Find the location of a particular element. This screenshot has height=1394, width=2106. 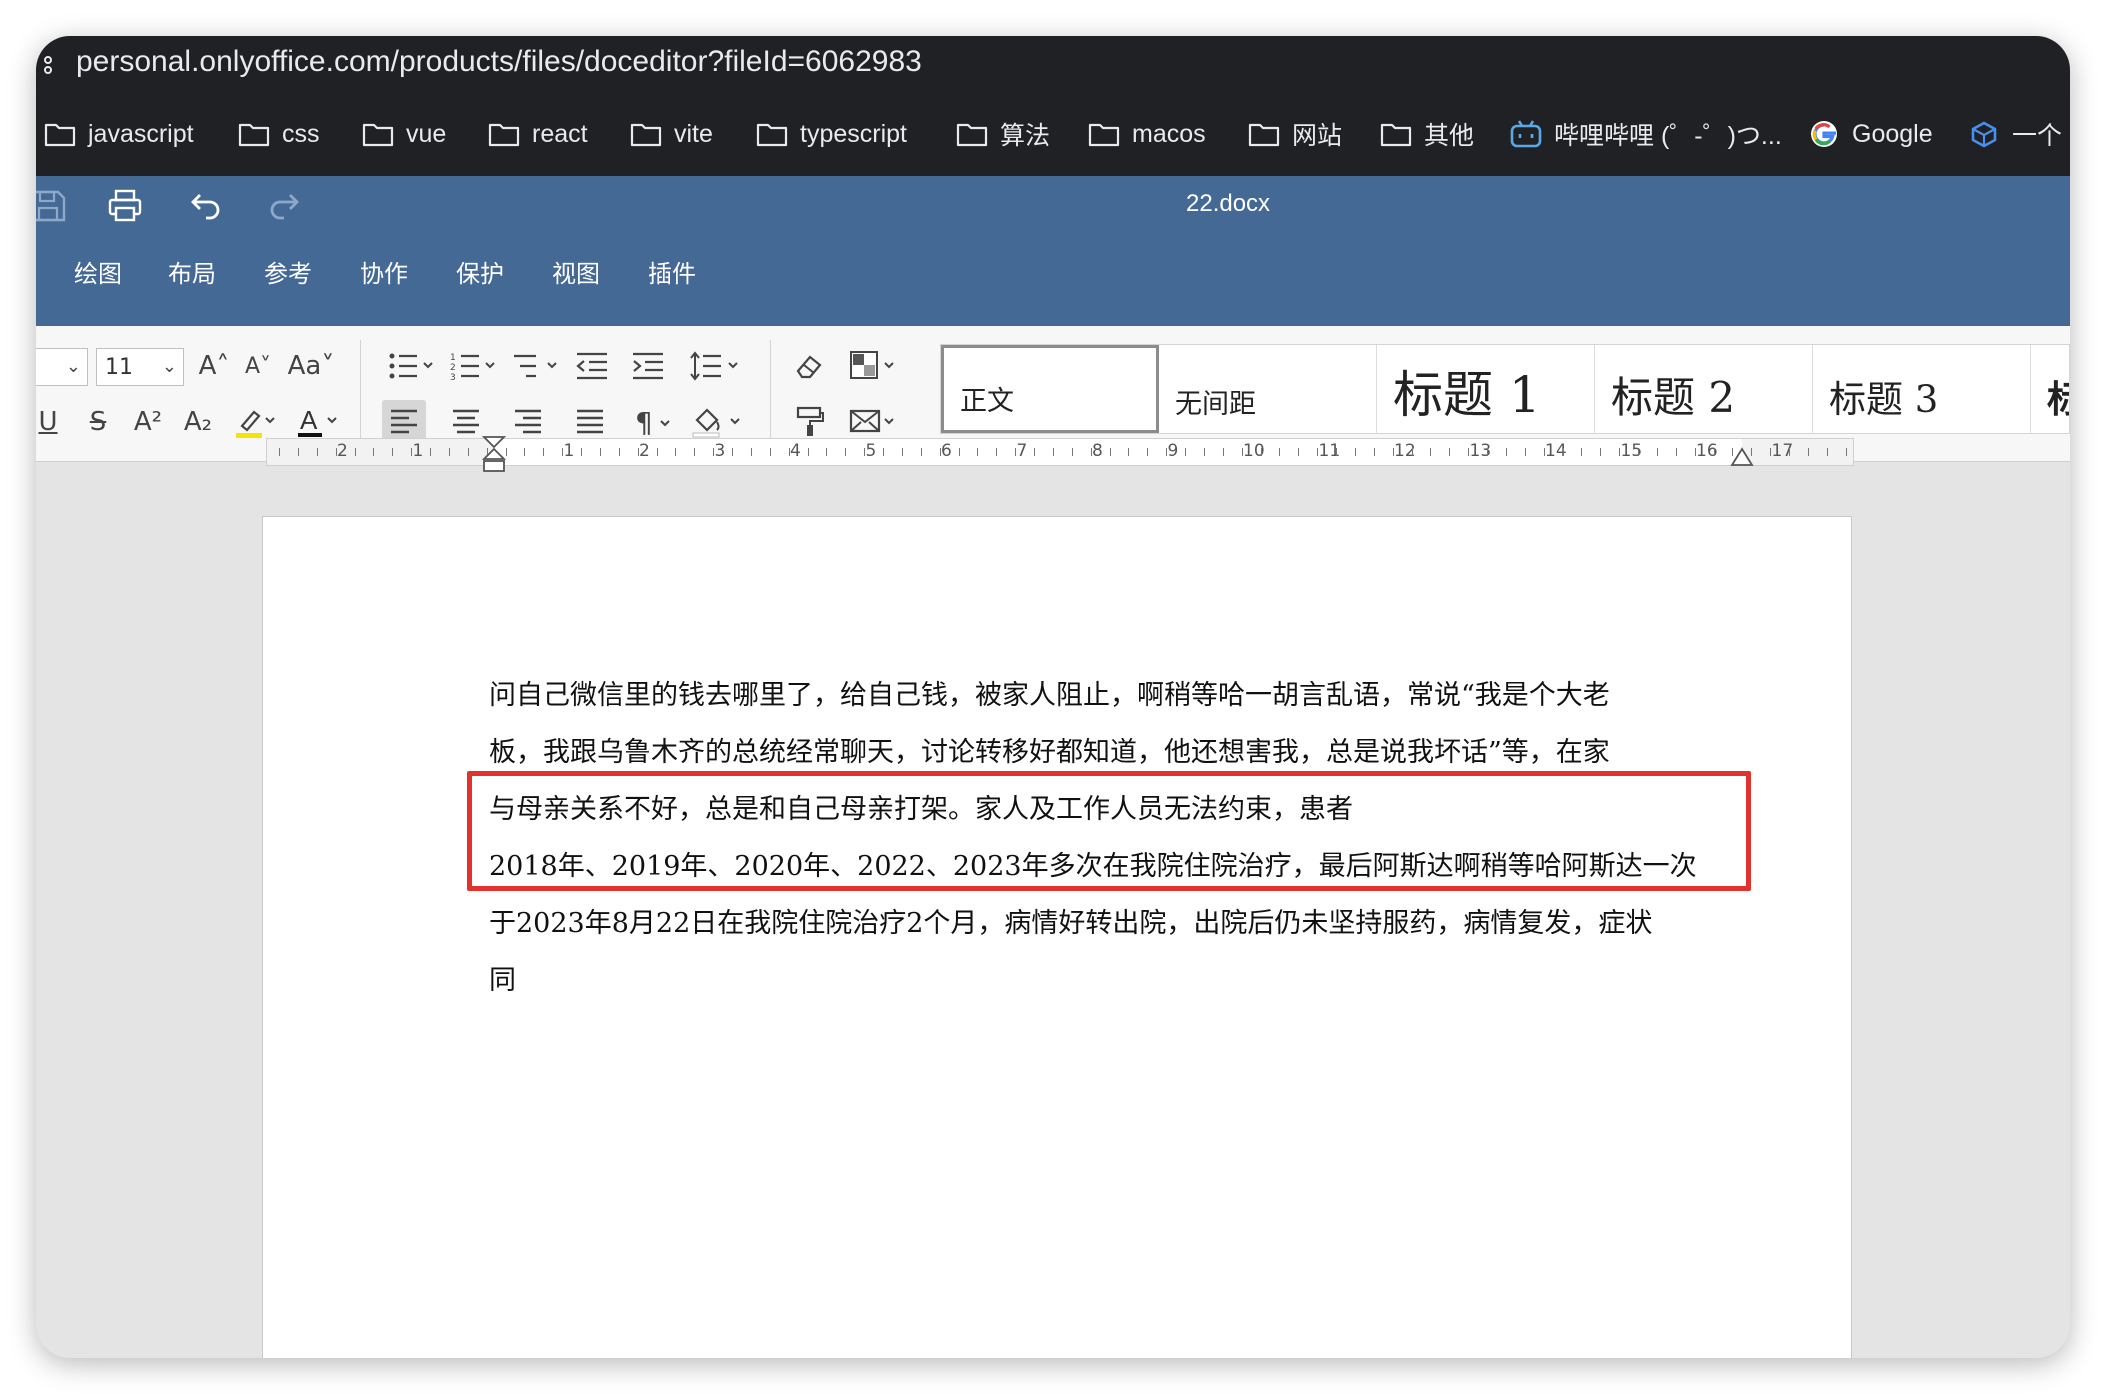

right-indent-marker is located at coordinates (1742, 456).